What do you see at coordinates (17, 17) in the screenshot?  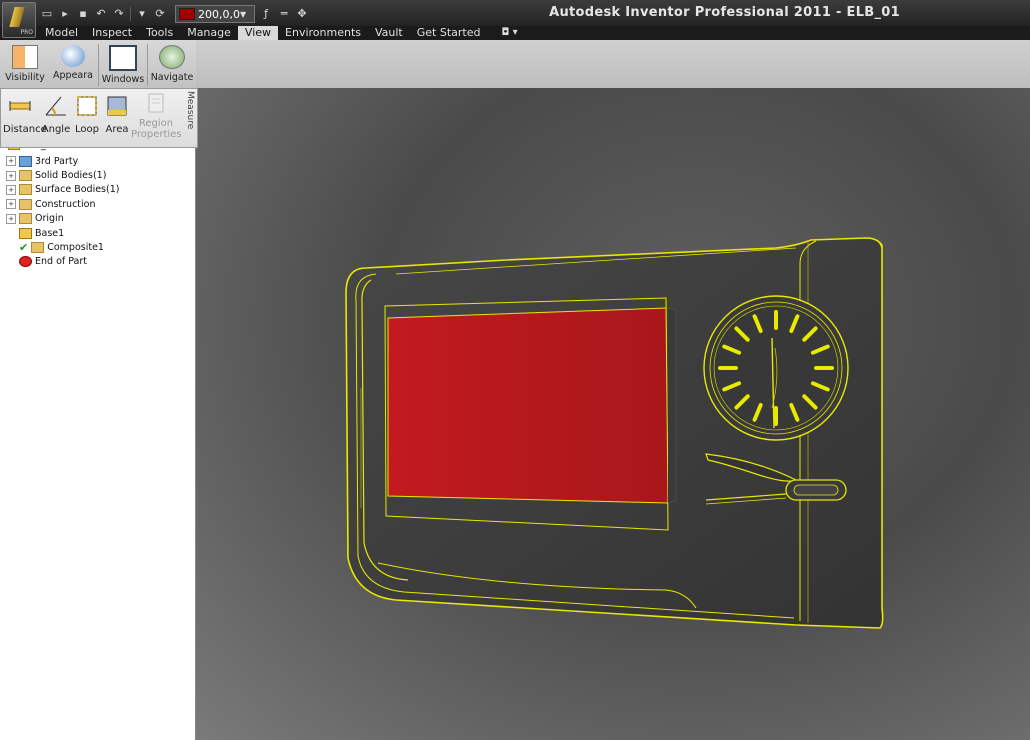 I see `inventor-logo-icon` at bounding box center [17, 17].